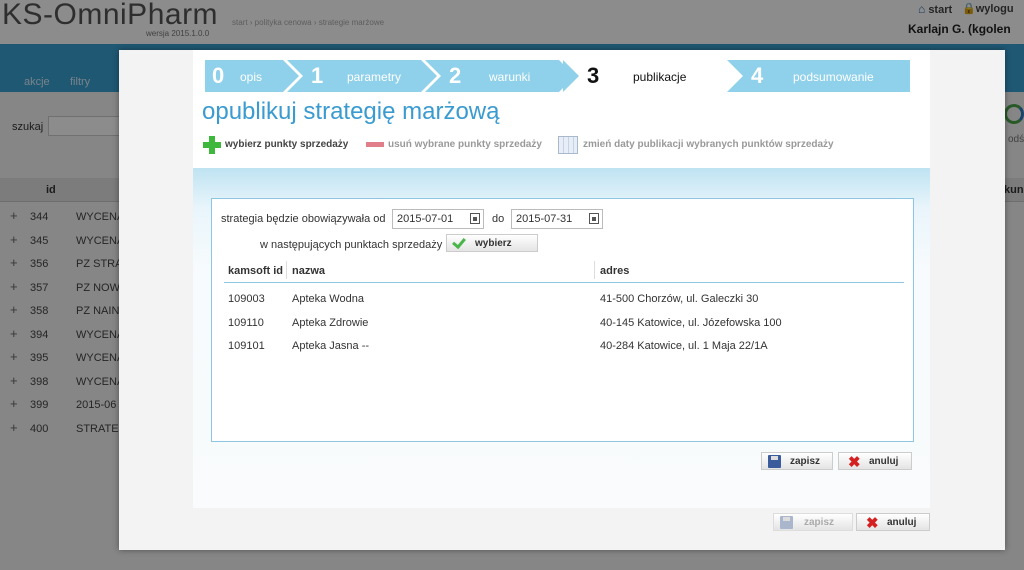 The image size is (1024, 570). I want to click on choose-points-button: wybierz, so click(492, 243).